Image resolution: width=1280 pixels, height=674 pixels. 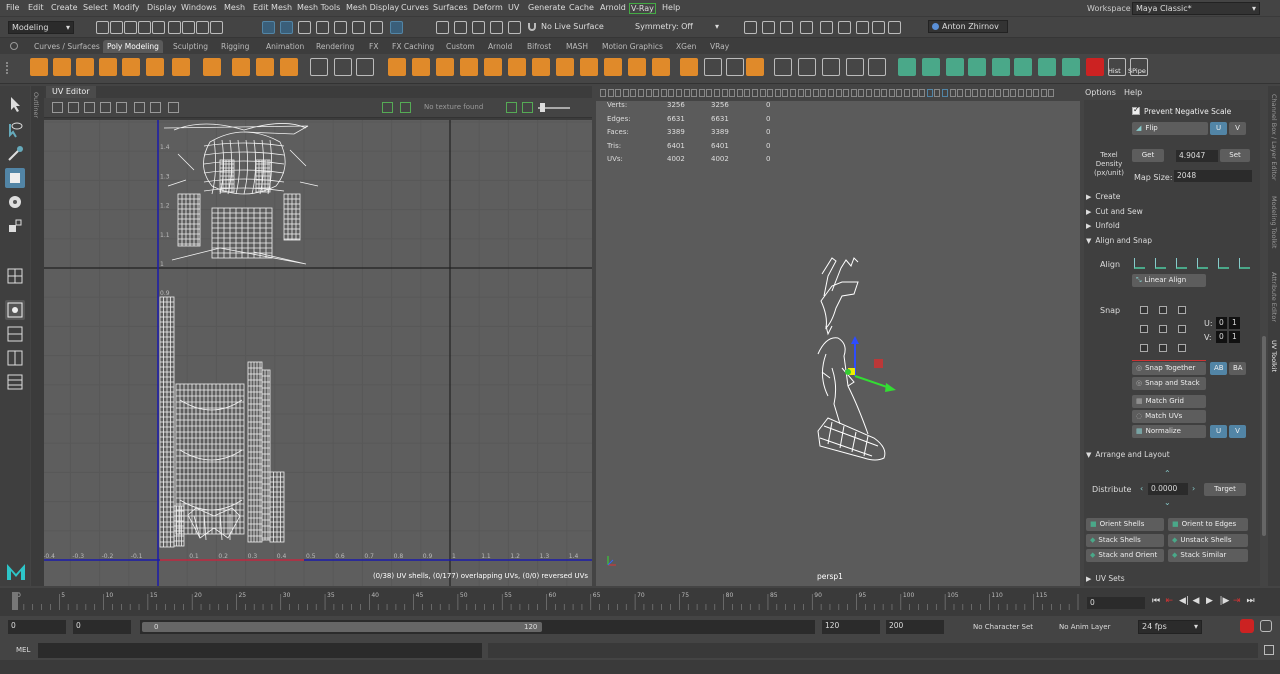 I want to click on render-globals-icon, so click(x=844, y=27).